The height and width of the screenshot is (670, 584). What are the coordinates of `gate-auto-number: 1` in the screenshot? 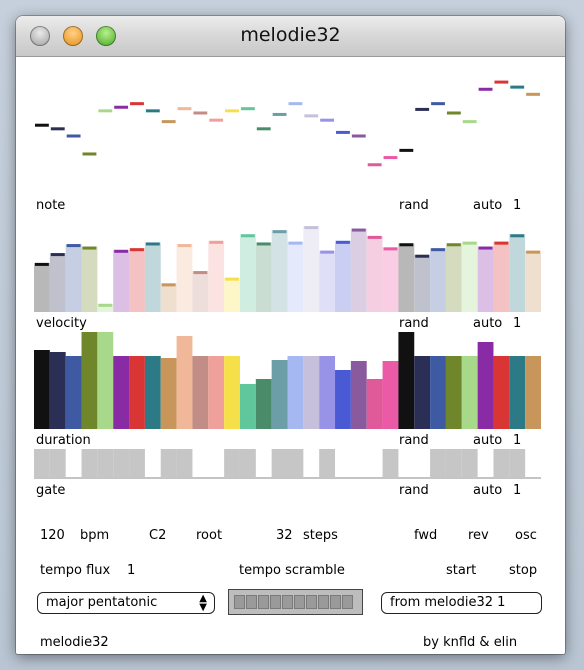 It's located at (517, 490).